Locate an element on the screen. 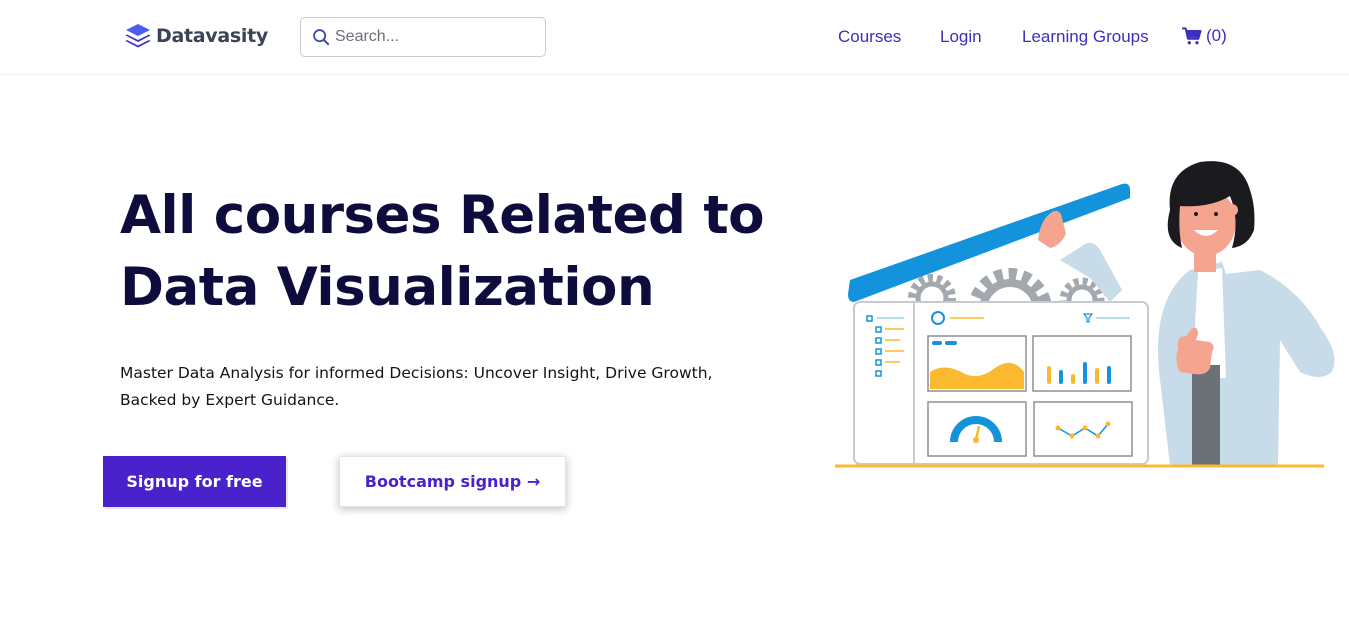 The image size is (1349, 643). search-input is located at coordinates (430, 37).